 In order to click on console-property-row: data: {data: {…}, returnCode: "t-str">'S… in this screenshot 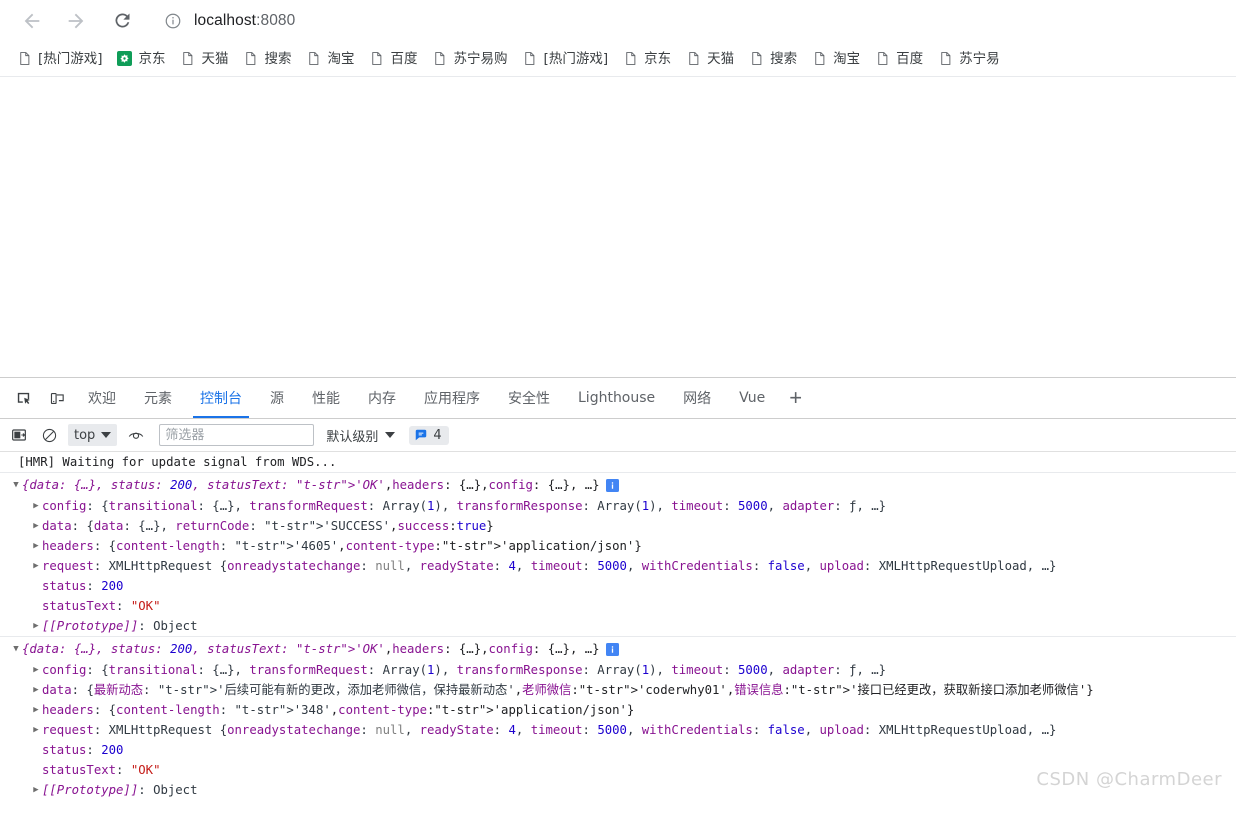, I will do `click(618, 526)`.